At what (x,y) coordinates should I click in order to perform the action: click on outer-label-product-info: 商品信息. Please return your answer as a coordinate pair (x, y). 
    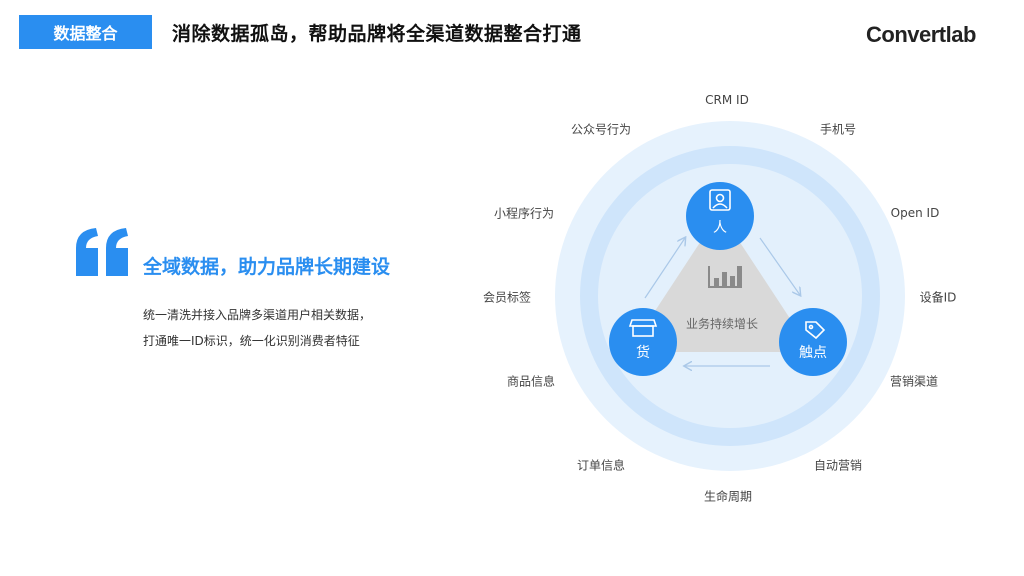
    Looking at the image, I should click on (531, 381).